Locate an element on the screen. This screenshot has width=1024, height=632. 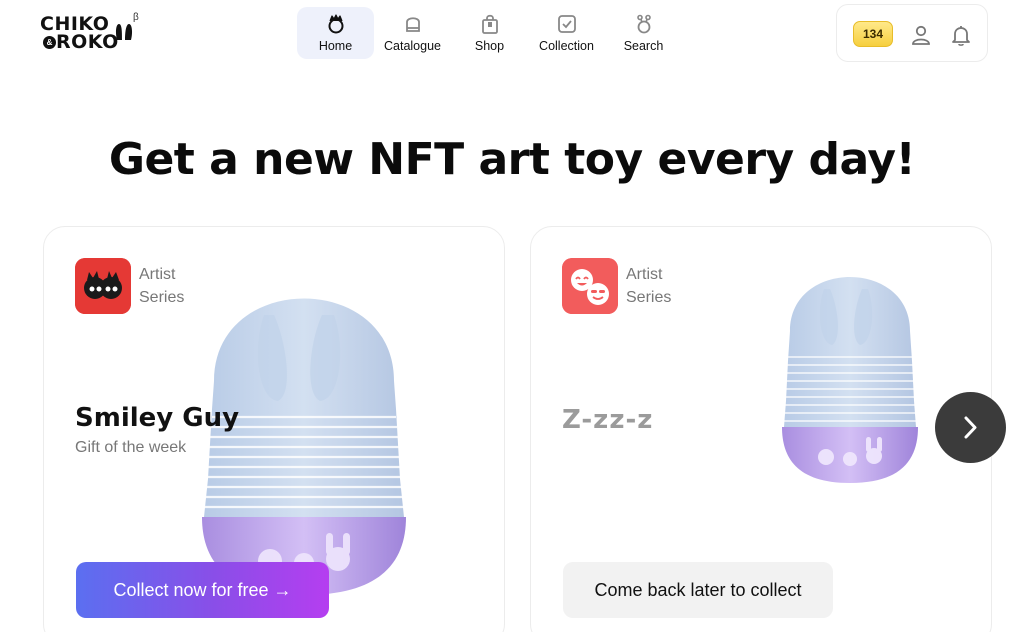
nav-label-shop: Shop is located at coordinates (489, 46).